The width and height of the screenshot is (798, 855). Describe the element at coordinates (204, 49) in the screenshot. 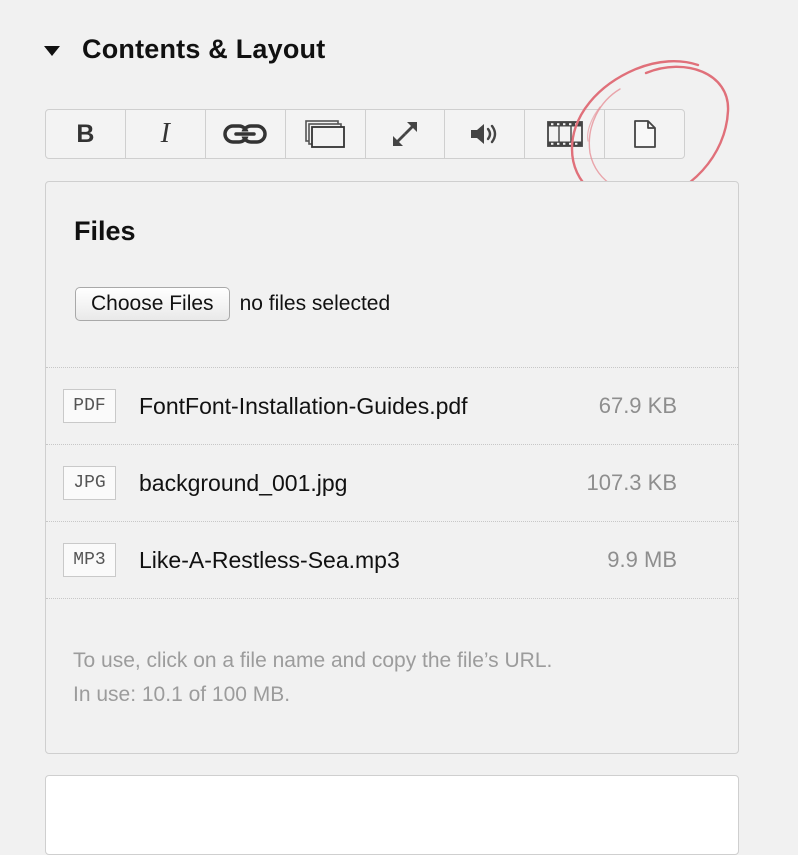

I see `section-title: Contents & Layout` at that location.